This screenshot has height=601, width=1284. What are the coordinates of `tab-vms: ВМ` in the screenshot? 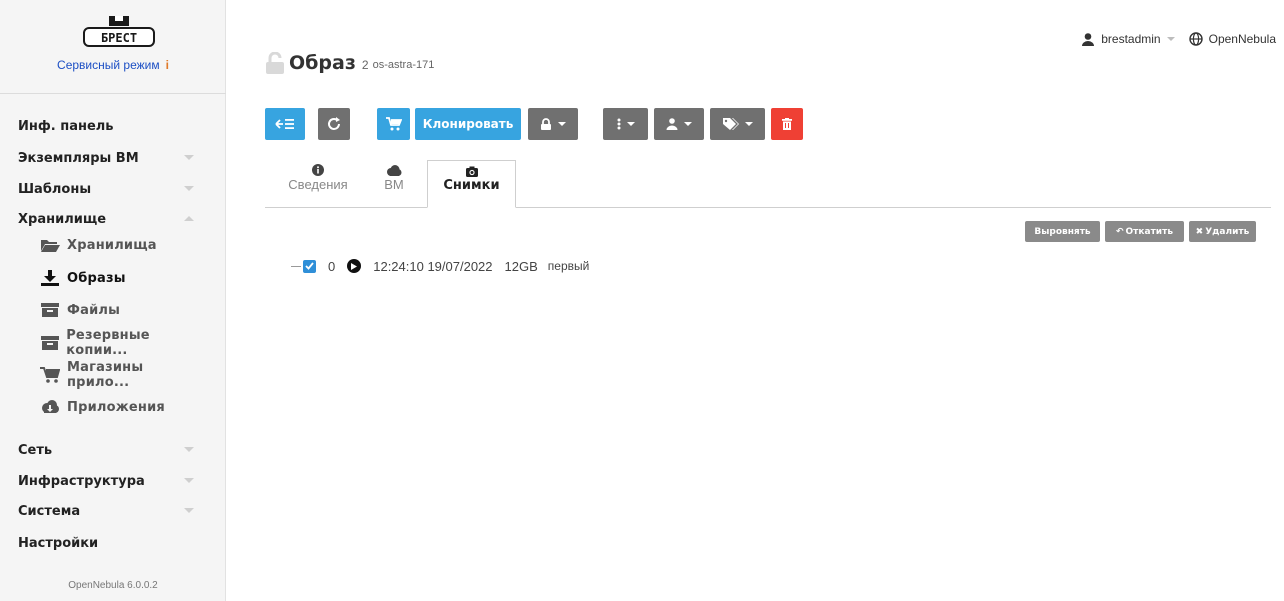 It's located at (394, 184).